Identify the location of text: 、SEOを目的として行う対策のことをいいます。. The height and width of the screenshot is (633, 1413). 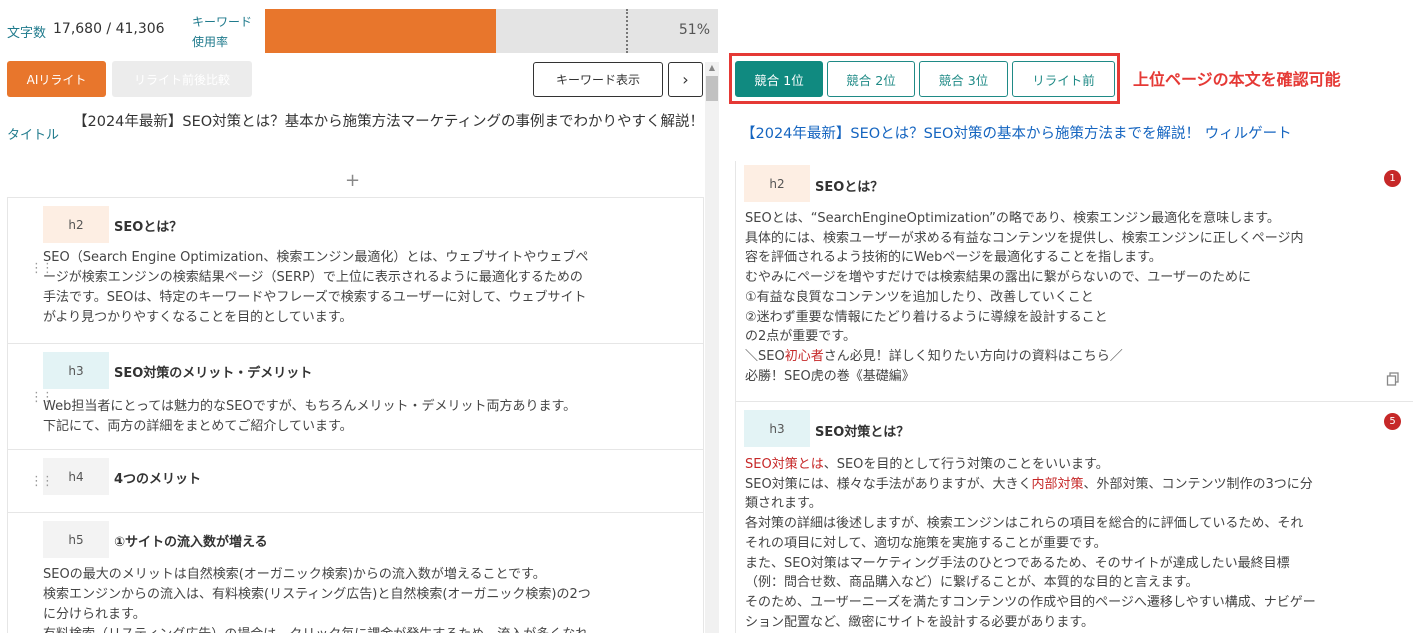
(966, 464).